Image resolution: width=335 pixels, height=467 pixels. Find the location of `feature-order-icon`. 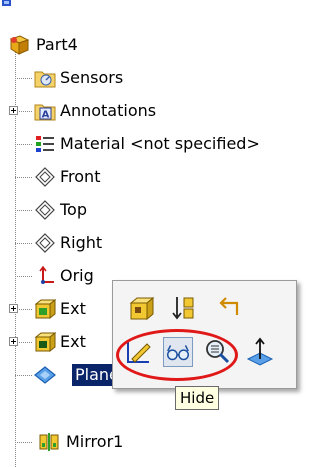

feature-order-icon is located at coordinates (183, 308).